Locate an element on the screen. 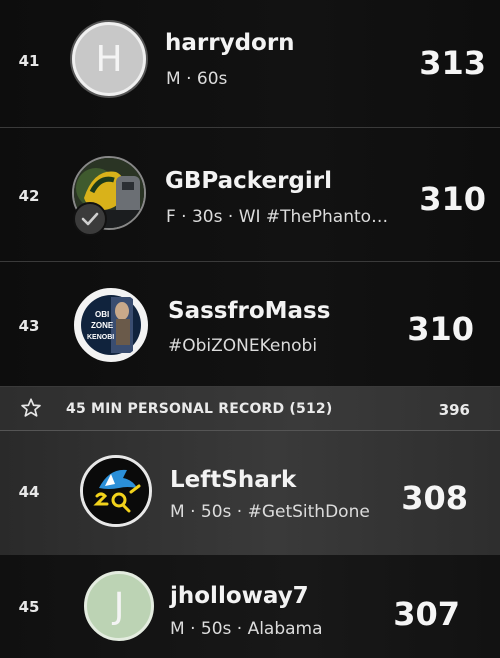 This screenshot has width=500, height=658. obi-zone-logo-icon: OBI ZONE KENOBI is located at coordinates (111, 325).